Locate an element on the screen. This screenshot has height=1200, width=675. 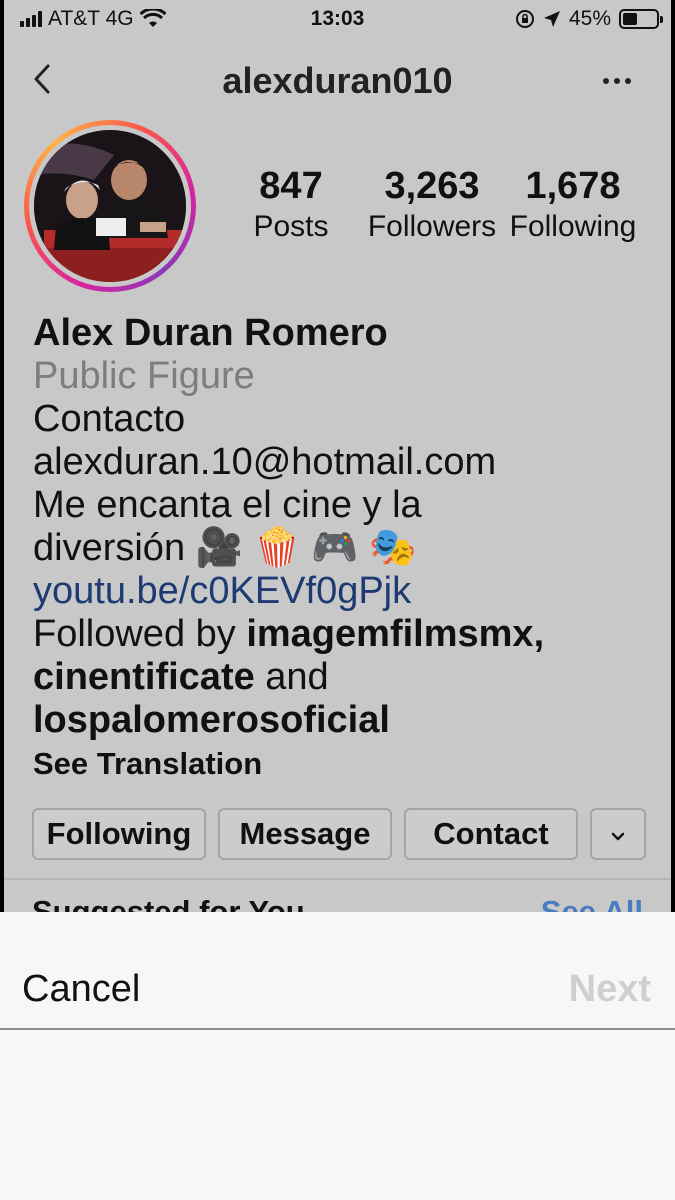
followed-by-line-3: lospalomerosoficial is located at coordinates (352, 720).